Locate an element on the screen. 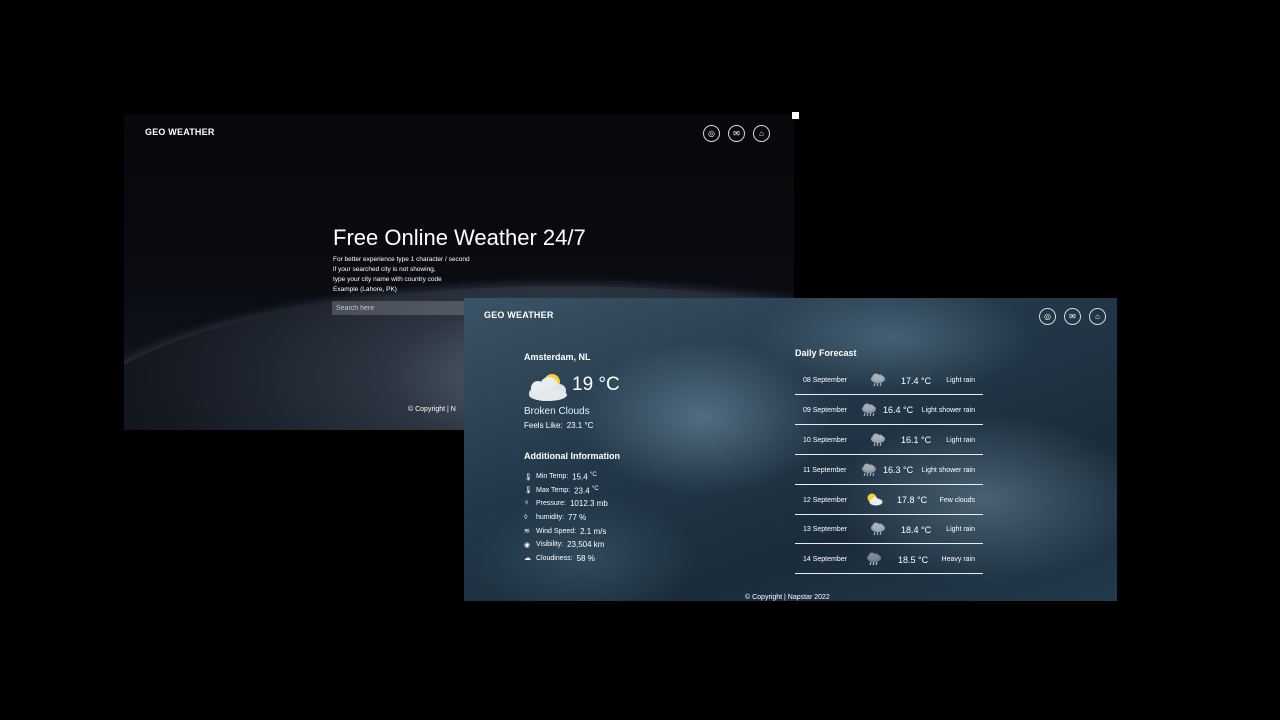  info-value: 77 % is located at coordinates (577, 518).